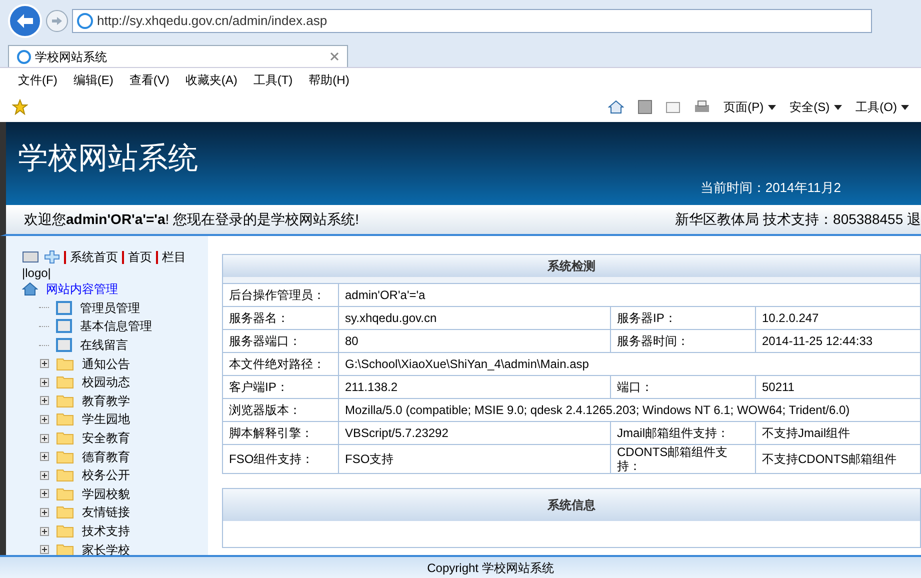  Describe the element at coordinates (271, 459) in the screenshot. I see `field-label: FSO组件支持：` at that location.